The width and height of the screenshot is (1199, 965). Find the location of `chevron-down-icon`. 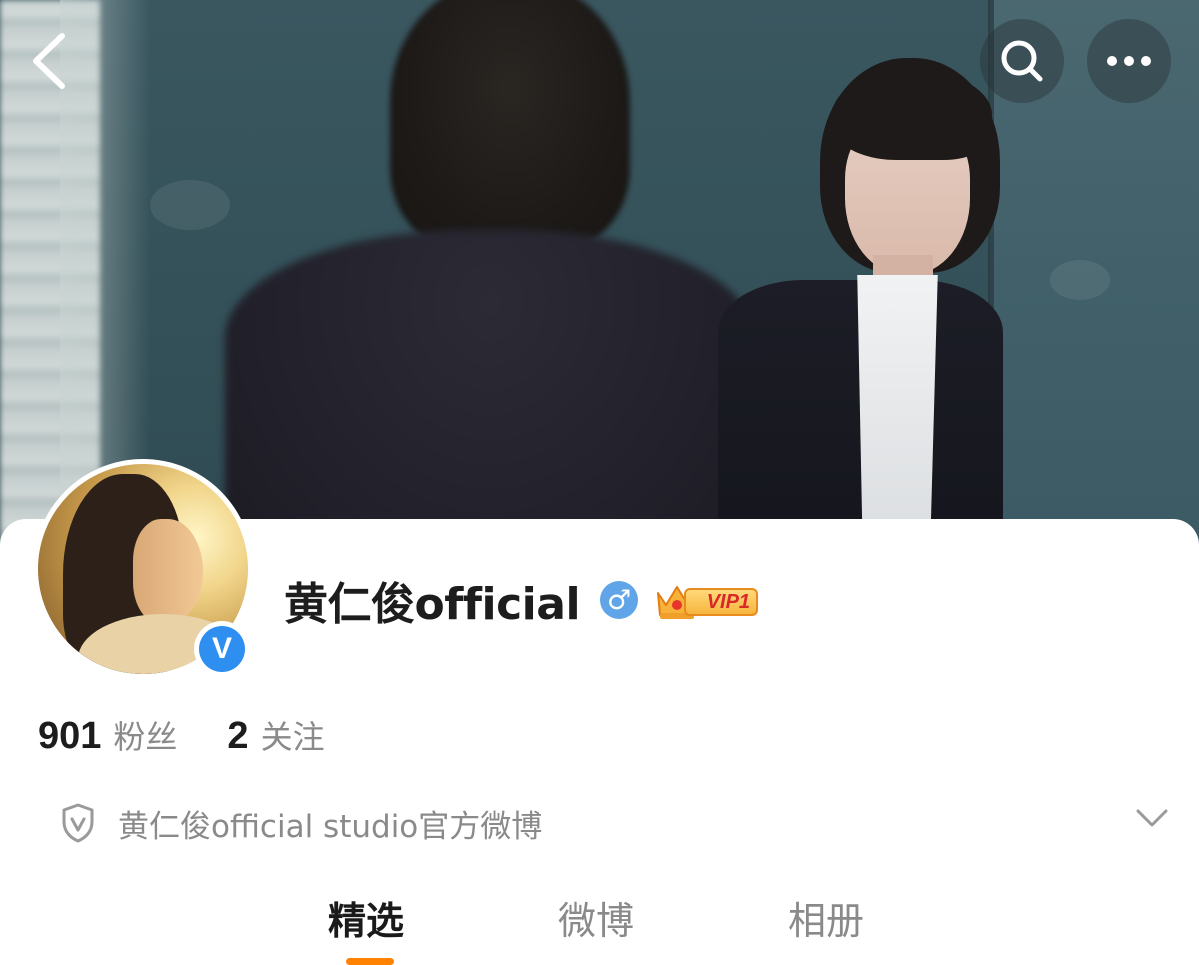

chevron-down-icon is located at coordinates (1152, 818).